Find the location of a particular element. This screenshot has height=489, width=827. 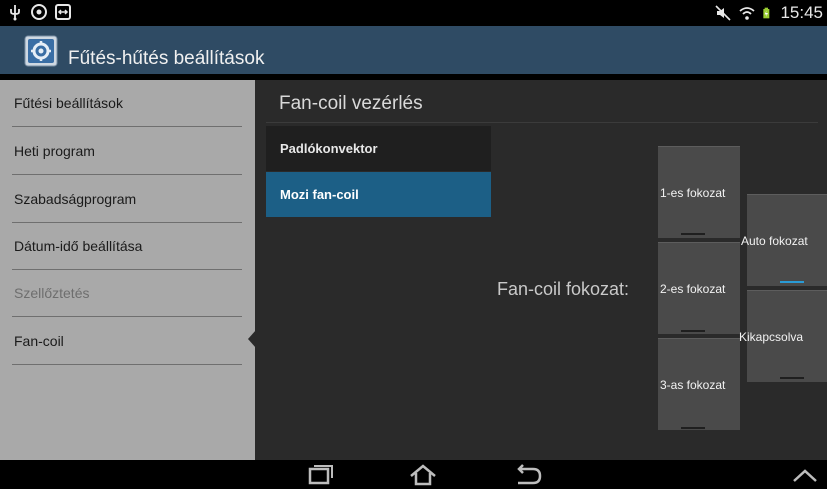

auto-level-button: Auto fokozat is located at coordinates (784, 240).